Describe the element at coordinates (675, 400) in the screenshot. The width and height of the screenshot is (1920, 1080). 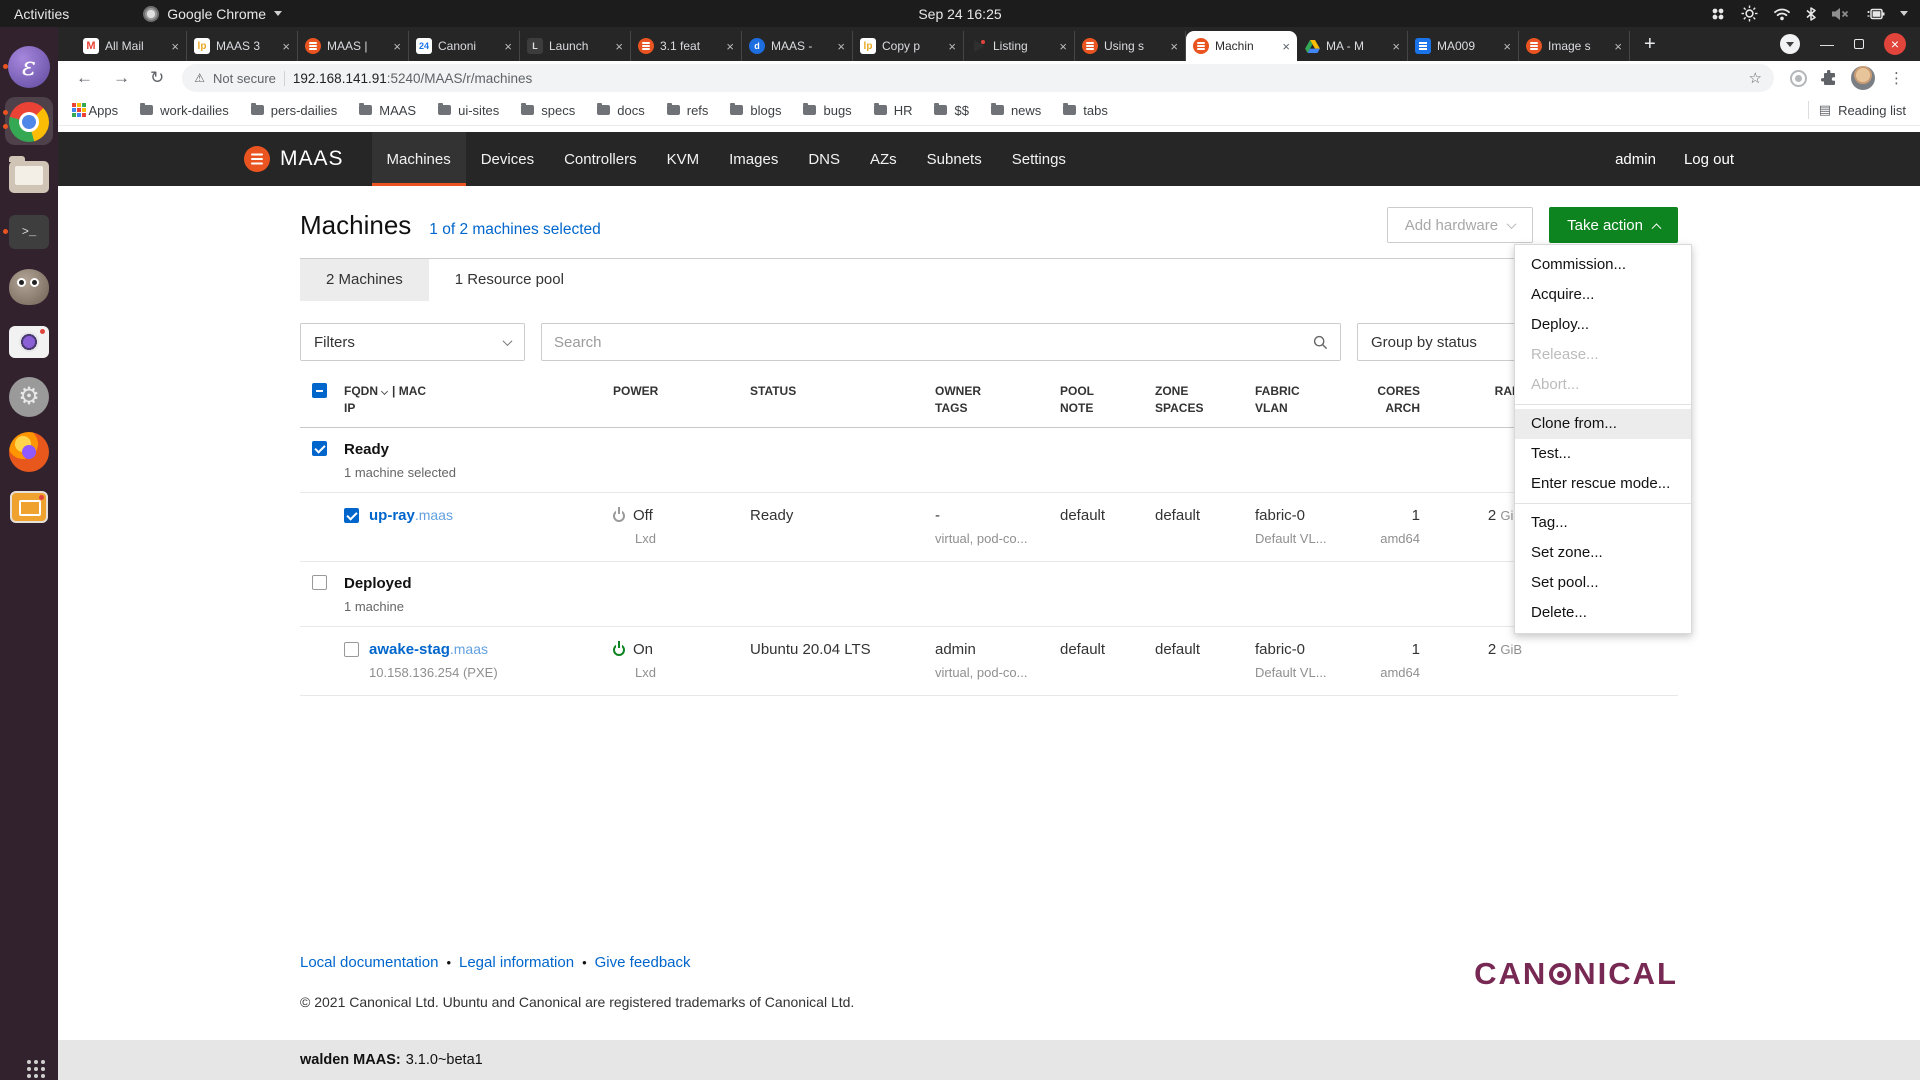
I see `column-power: POWER` at that location.